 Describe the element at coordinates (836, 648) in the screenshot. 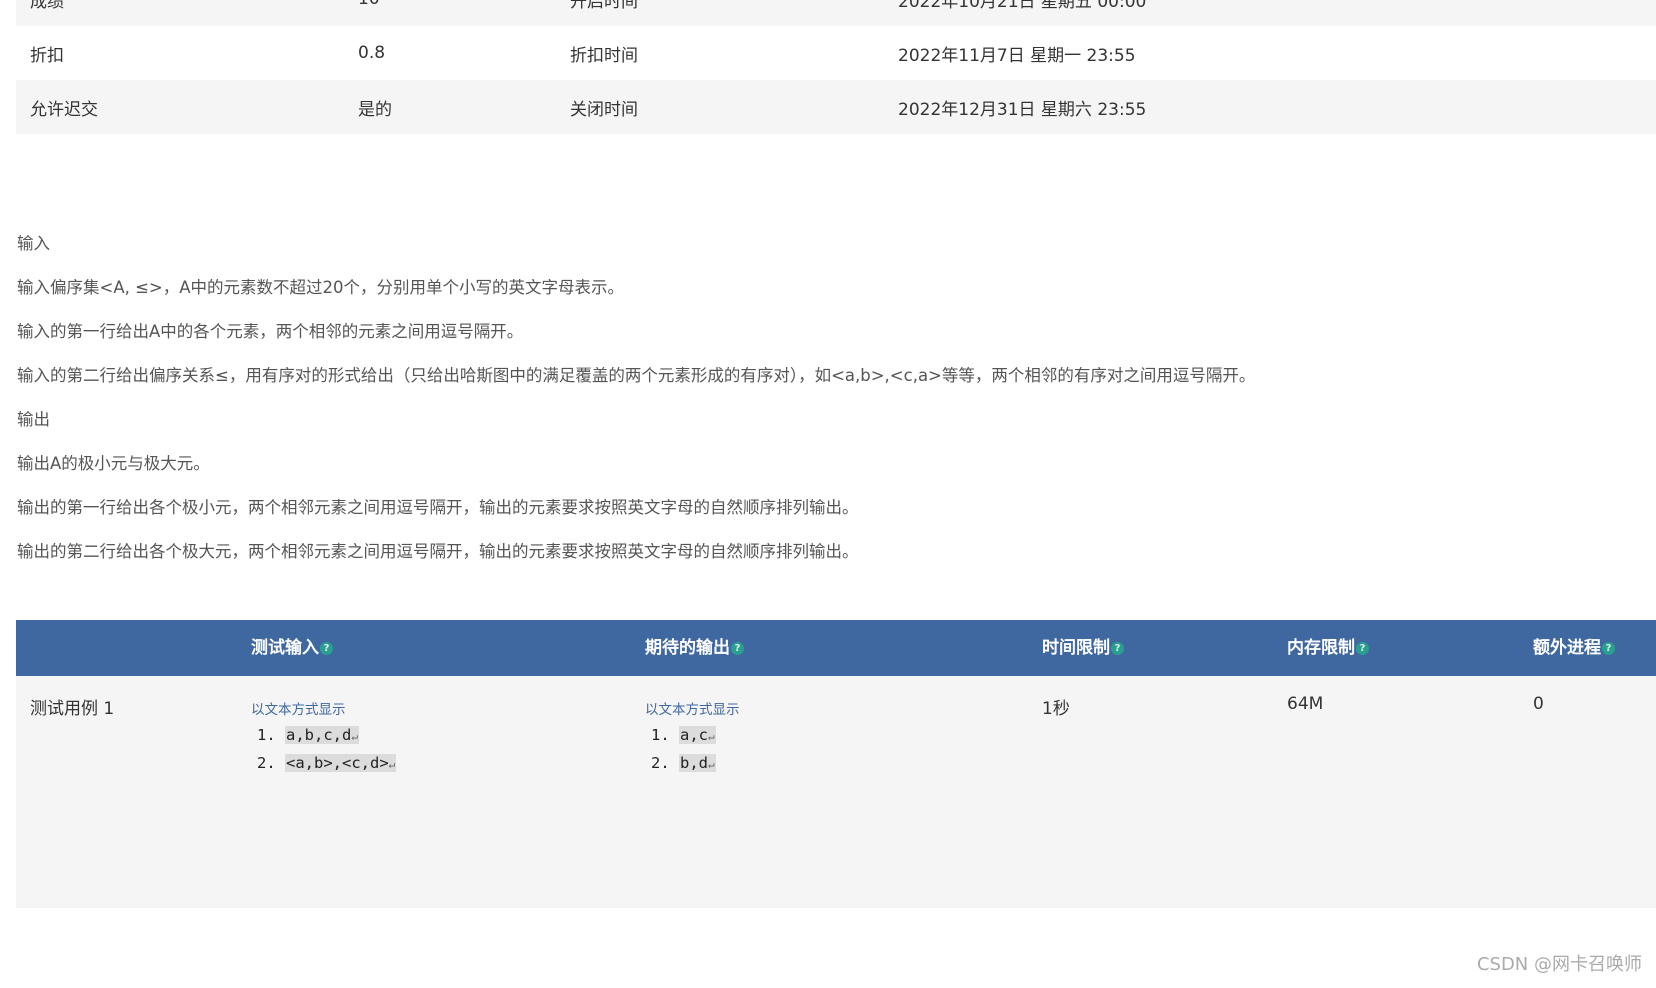

I see `test-case-table-header: 测试输入? 期待的输出? 时间限制? 内存限制? 额外进程?` at that location.